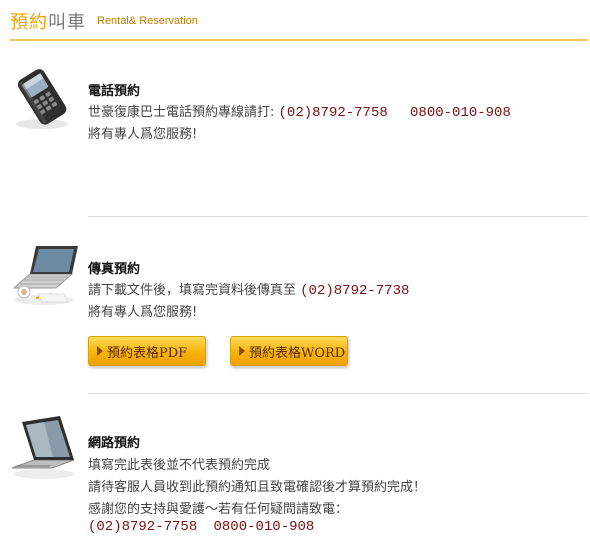 The image size is (590, 555). I want to click on download-word-button: 預約表格WORD, so click(289, 351).